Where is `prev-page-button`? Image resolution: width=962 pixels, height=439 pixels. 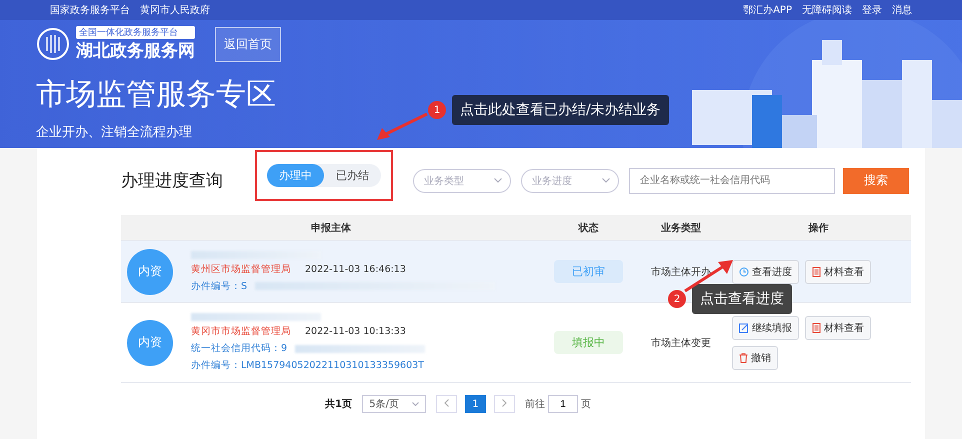 prev-page-button is located at coordinates (446, 404).